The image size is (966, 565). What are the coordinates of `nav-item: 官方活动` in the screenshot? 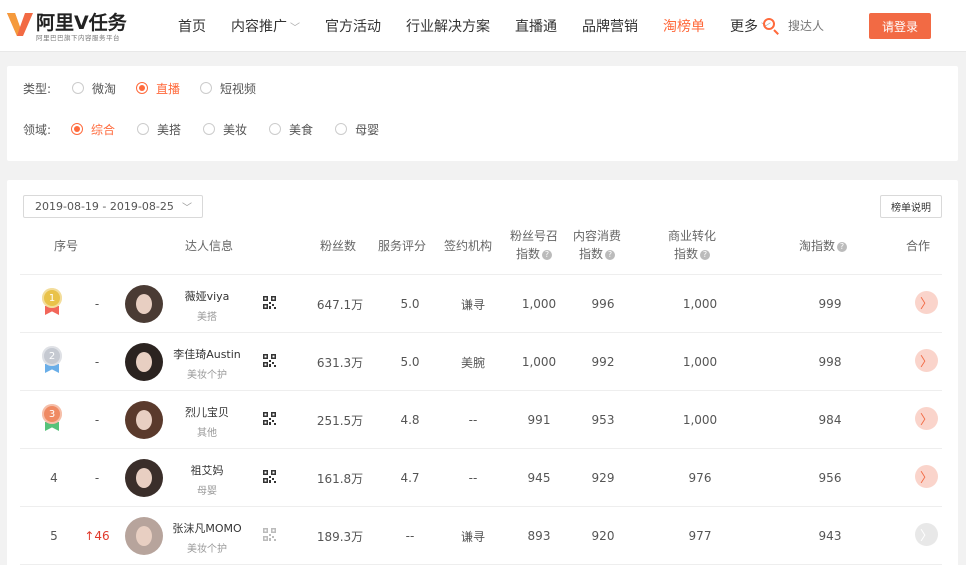 It's located at (353, 26).